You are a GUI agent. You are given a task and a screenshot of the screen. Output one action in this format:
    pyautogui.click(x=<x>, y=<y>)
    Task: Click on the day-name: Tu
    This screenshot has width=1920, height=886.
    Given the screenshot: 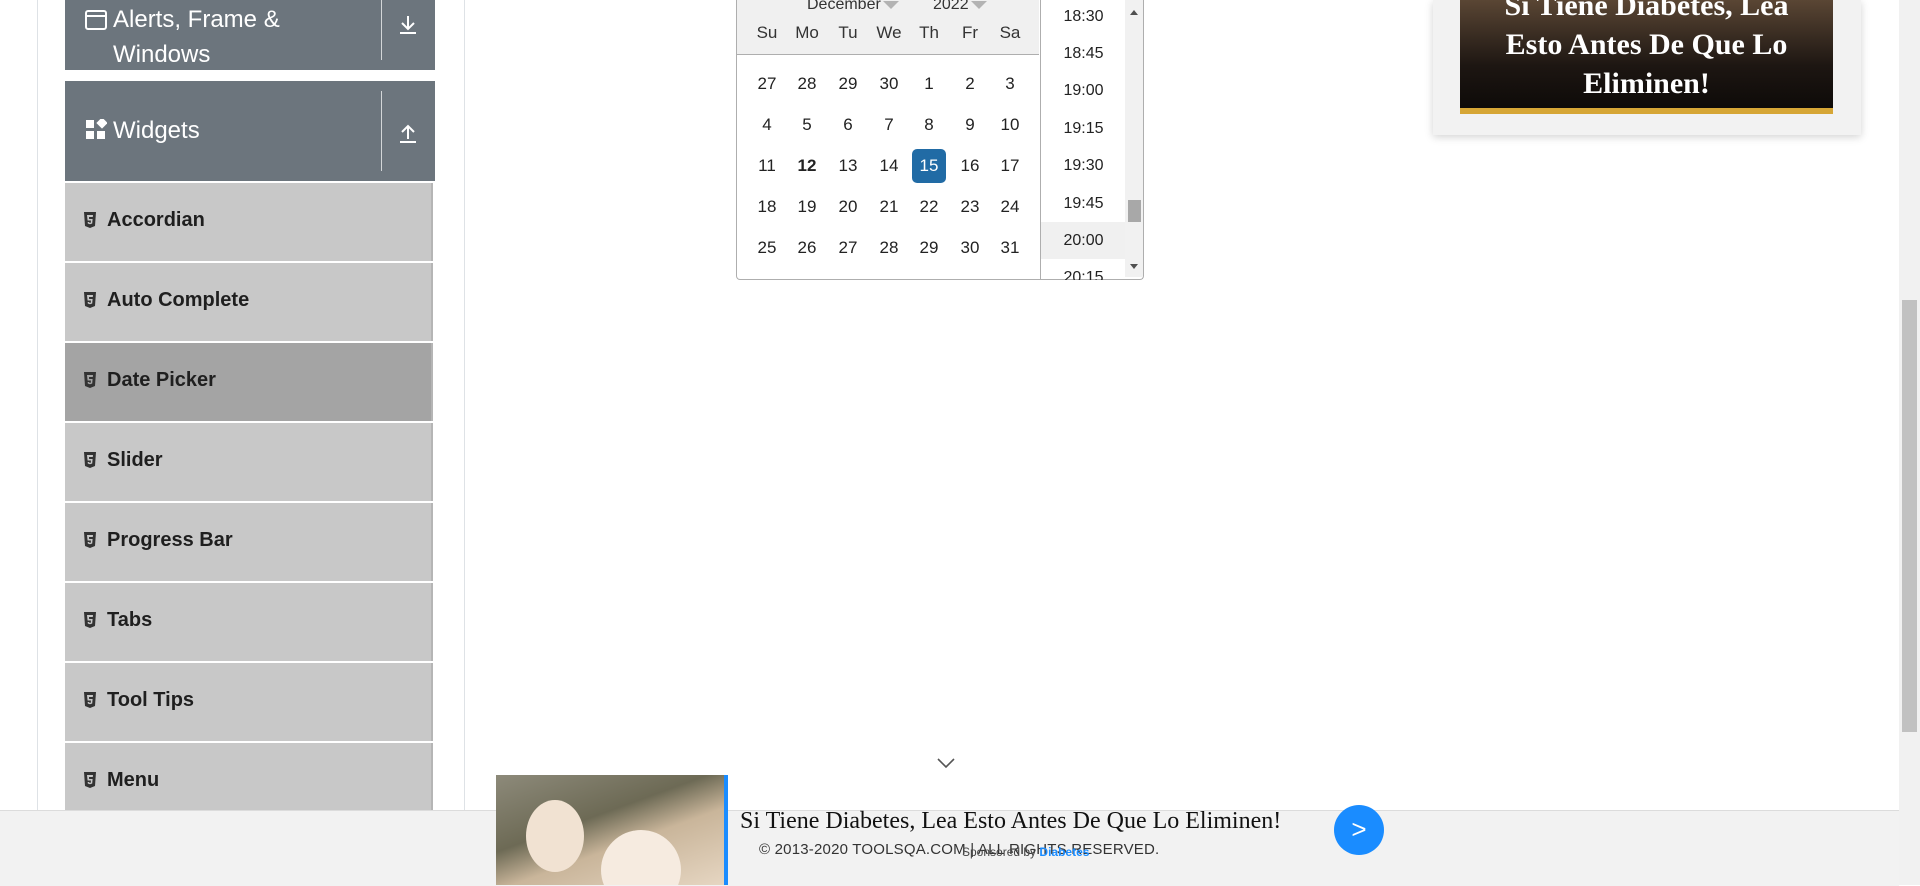 What is the action you would take?
    pyautogui.click(x=848, y=32)
    